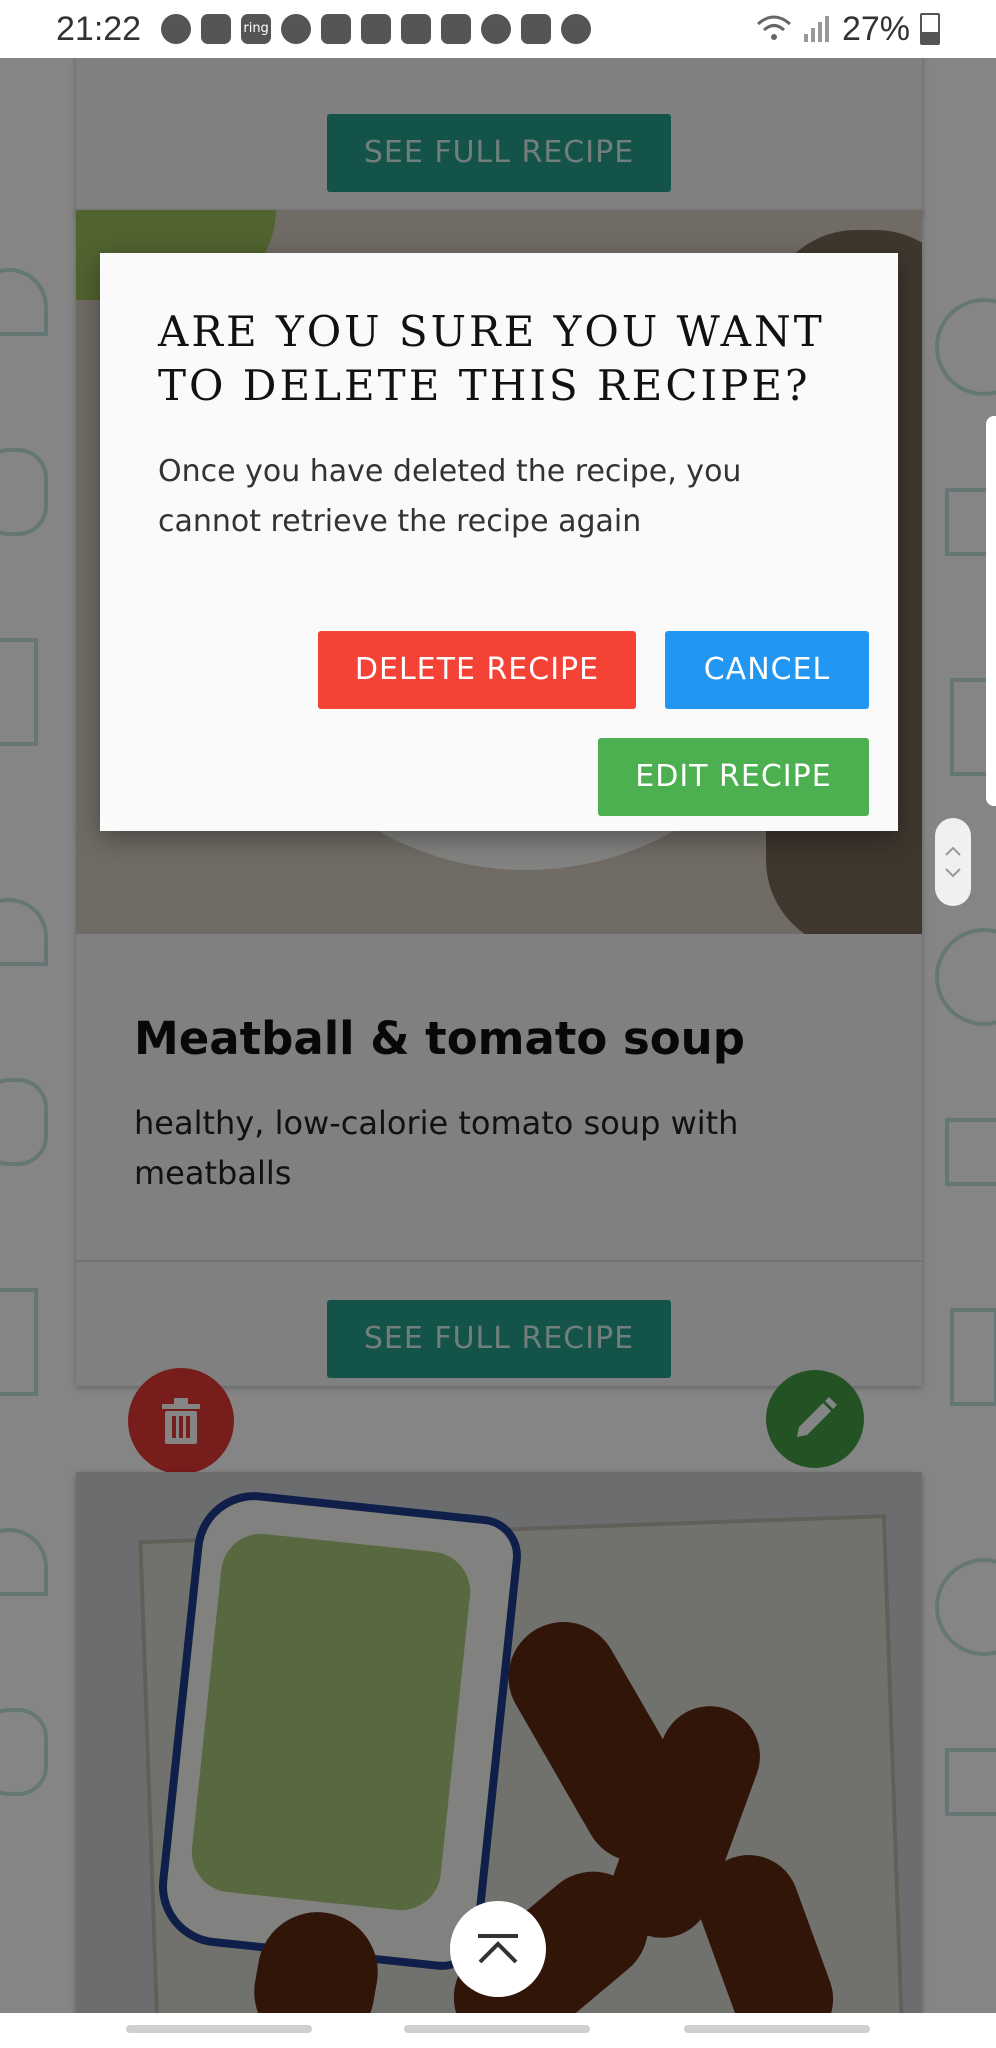 The image size is (996, 2048). What do you see at coordinates (216, 29) in the screenshot?
I see `shield-icon` at bounding box center [216, 29].